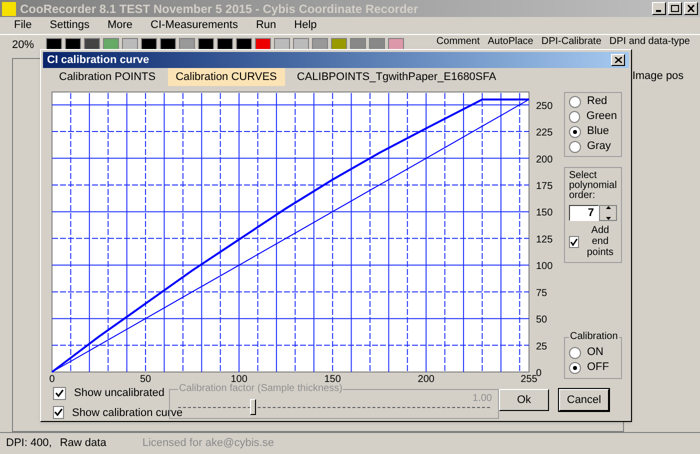 The image size is (700, 454). What do you see at coordinates (598, 368) in the screenshot?
I see `calibration-option-label: OFF` at bounding box center [598, 368].